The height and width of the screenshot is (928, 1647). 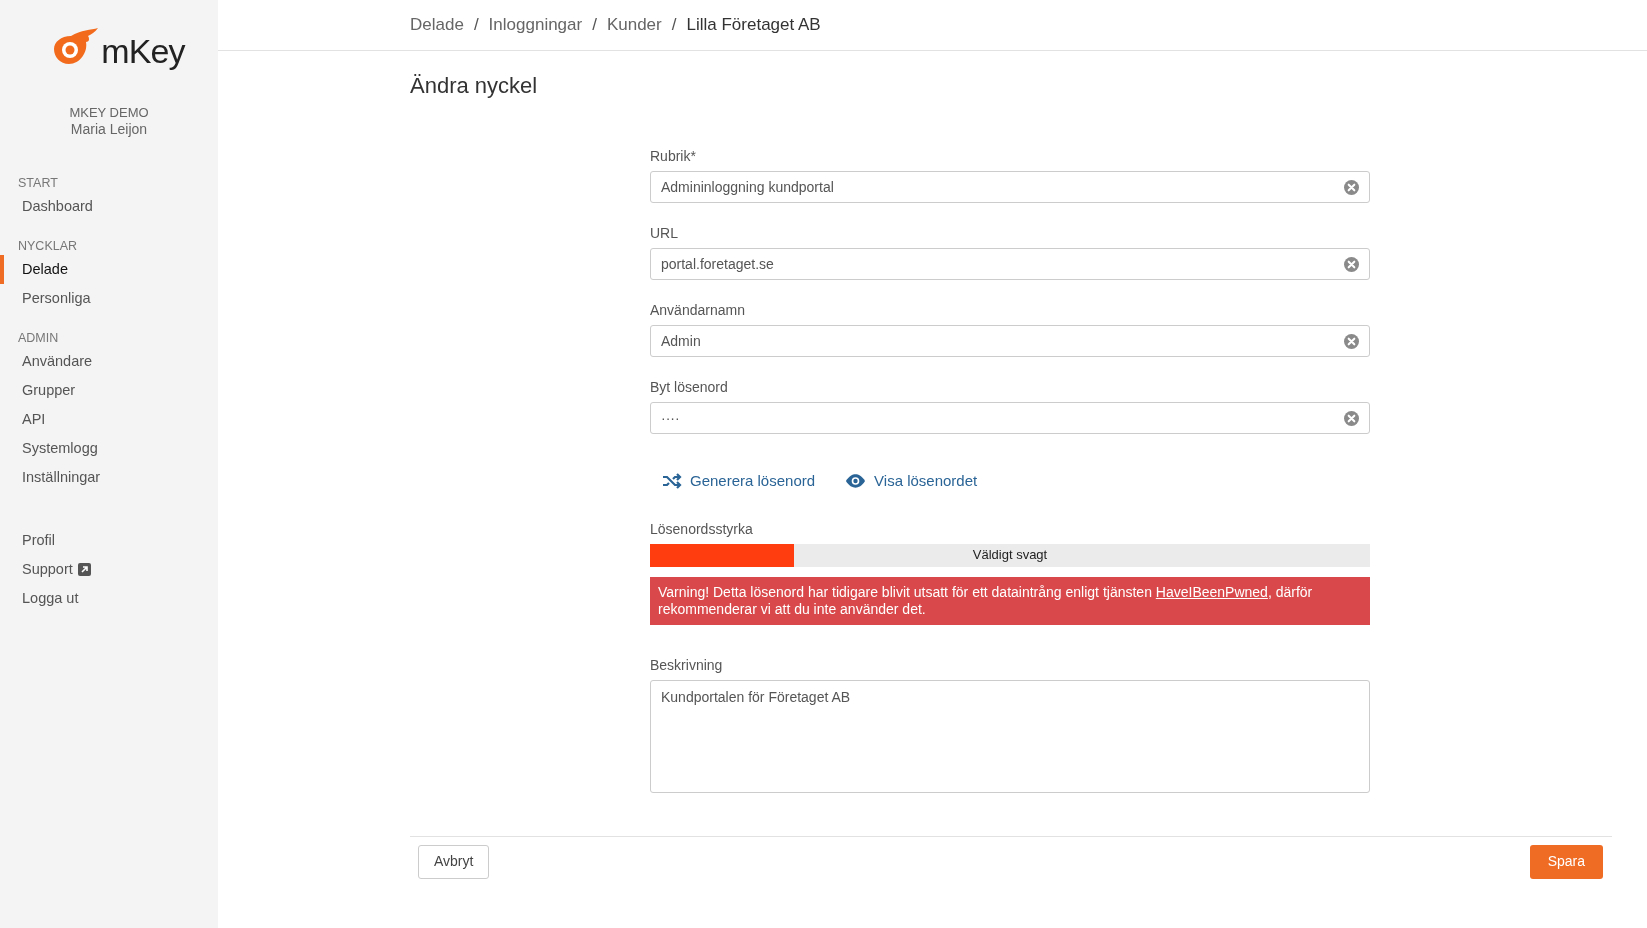 What do you see at coordinates (109, 390) in the screenshot?
I see `sidebar-item: Grupper` at bounding box center [109, 390].